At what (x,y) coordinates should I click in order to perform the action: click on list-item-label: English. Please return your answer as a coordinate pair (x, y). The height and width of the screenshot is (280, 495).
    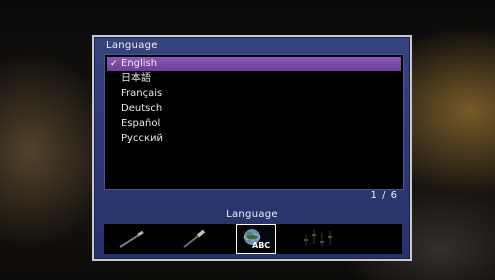
    Looking at the image, I should click on (139, 63).